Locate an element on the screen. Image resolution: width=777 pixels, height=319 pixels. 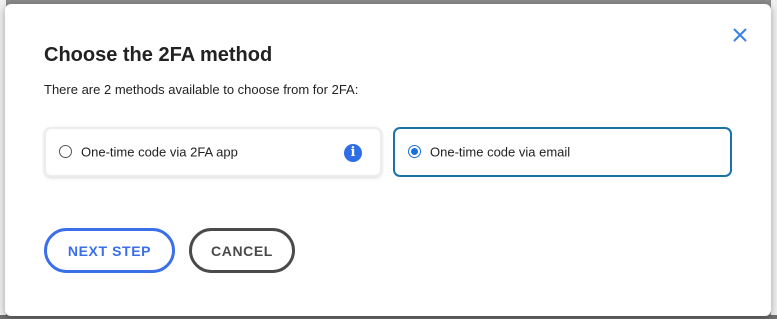
next-step-button: NEXT STEP is located at coordinates (109, 250).